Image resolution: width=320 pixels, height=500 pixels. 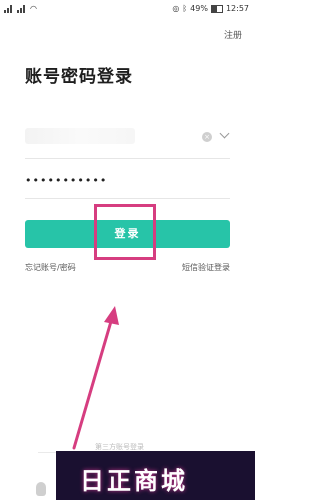 I want to click on alarm-icon: ◎, so click(x=176, y=8).